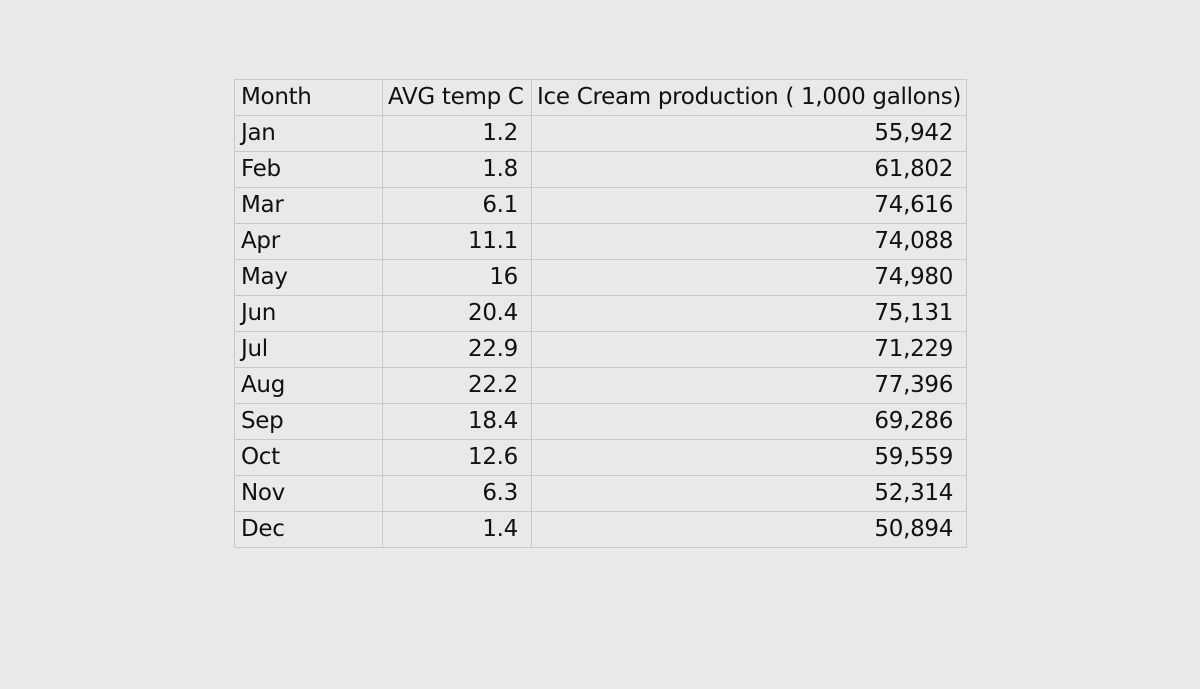  Describe the element at coordinates (308, 277) in the screenshot. I see `cell-month: May` at that location.